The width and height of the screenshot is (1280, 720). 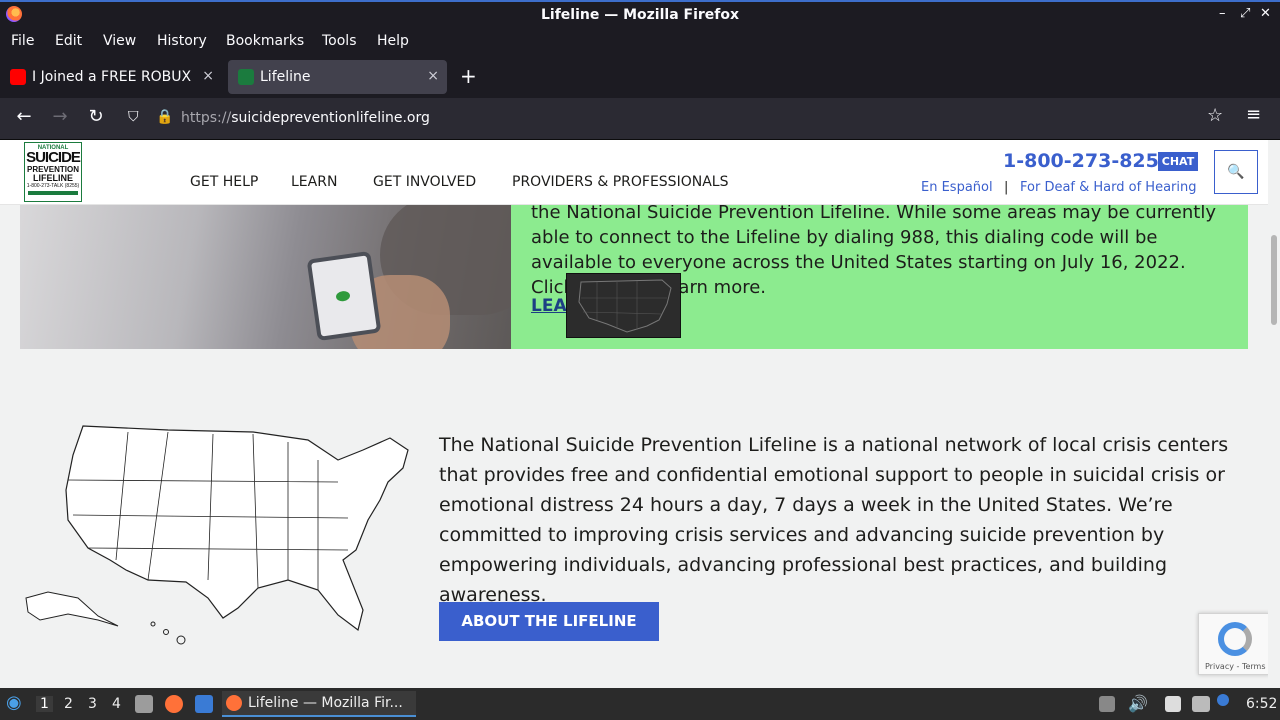 What do you see at coordinates (116, 704) in the screenshot?
I see `workspace-4: 4` at bounding box center [116, 704].